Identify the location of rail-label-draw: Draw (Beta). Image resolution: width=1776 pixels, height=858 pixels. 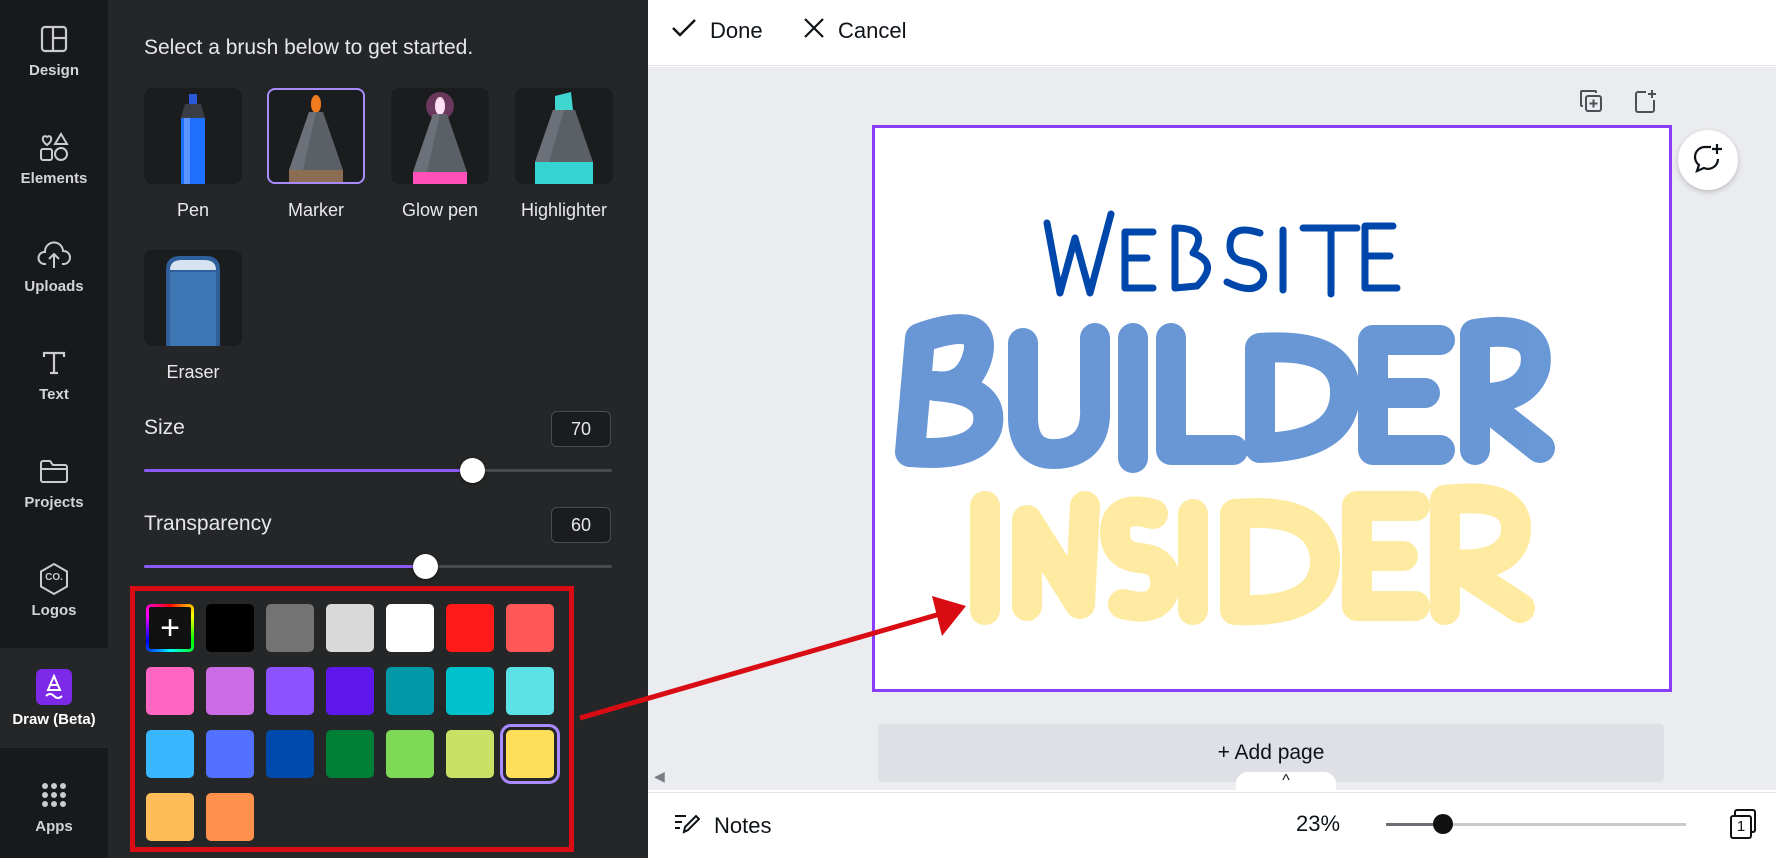
(54, 719).